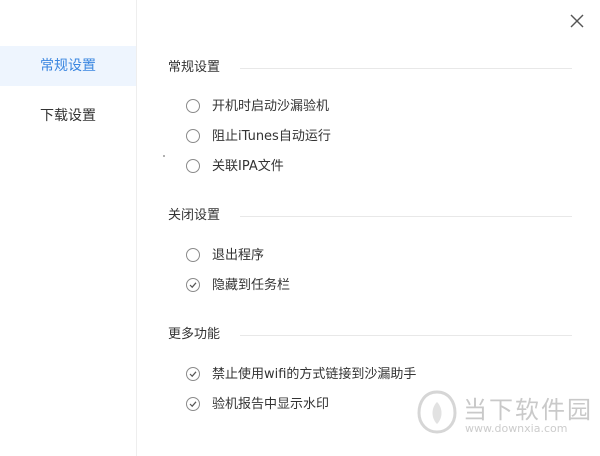  What do you see at coordinates (516, 428) in the screenshot?
I see `watermark-url: www.downxia.com` at bounding box center [516, 428].